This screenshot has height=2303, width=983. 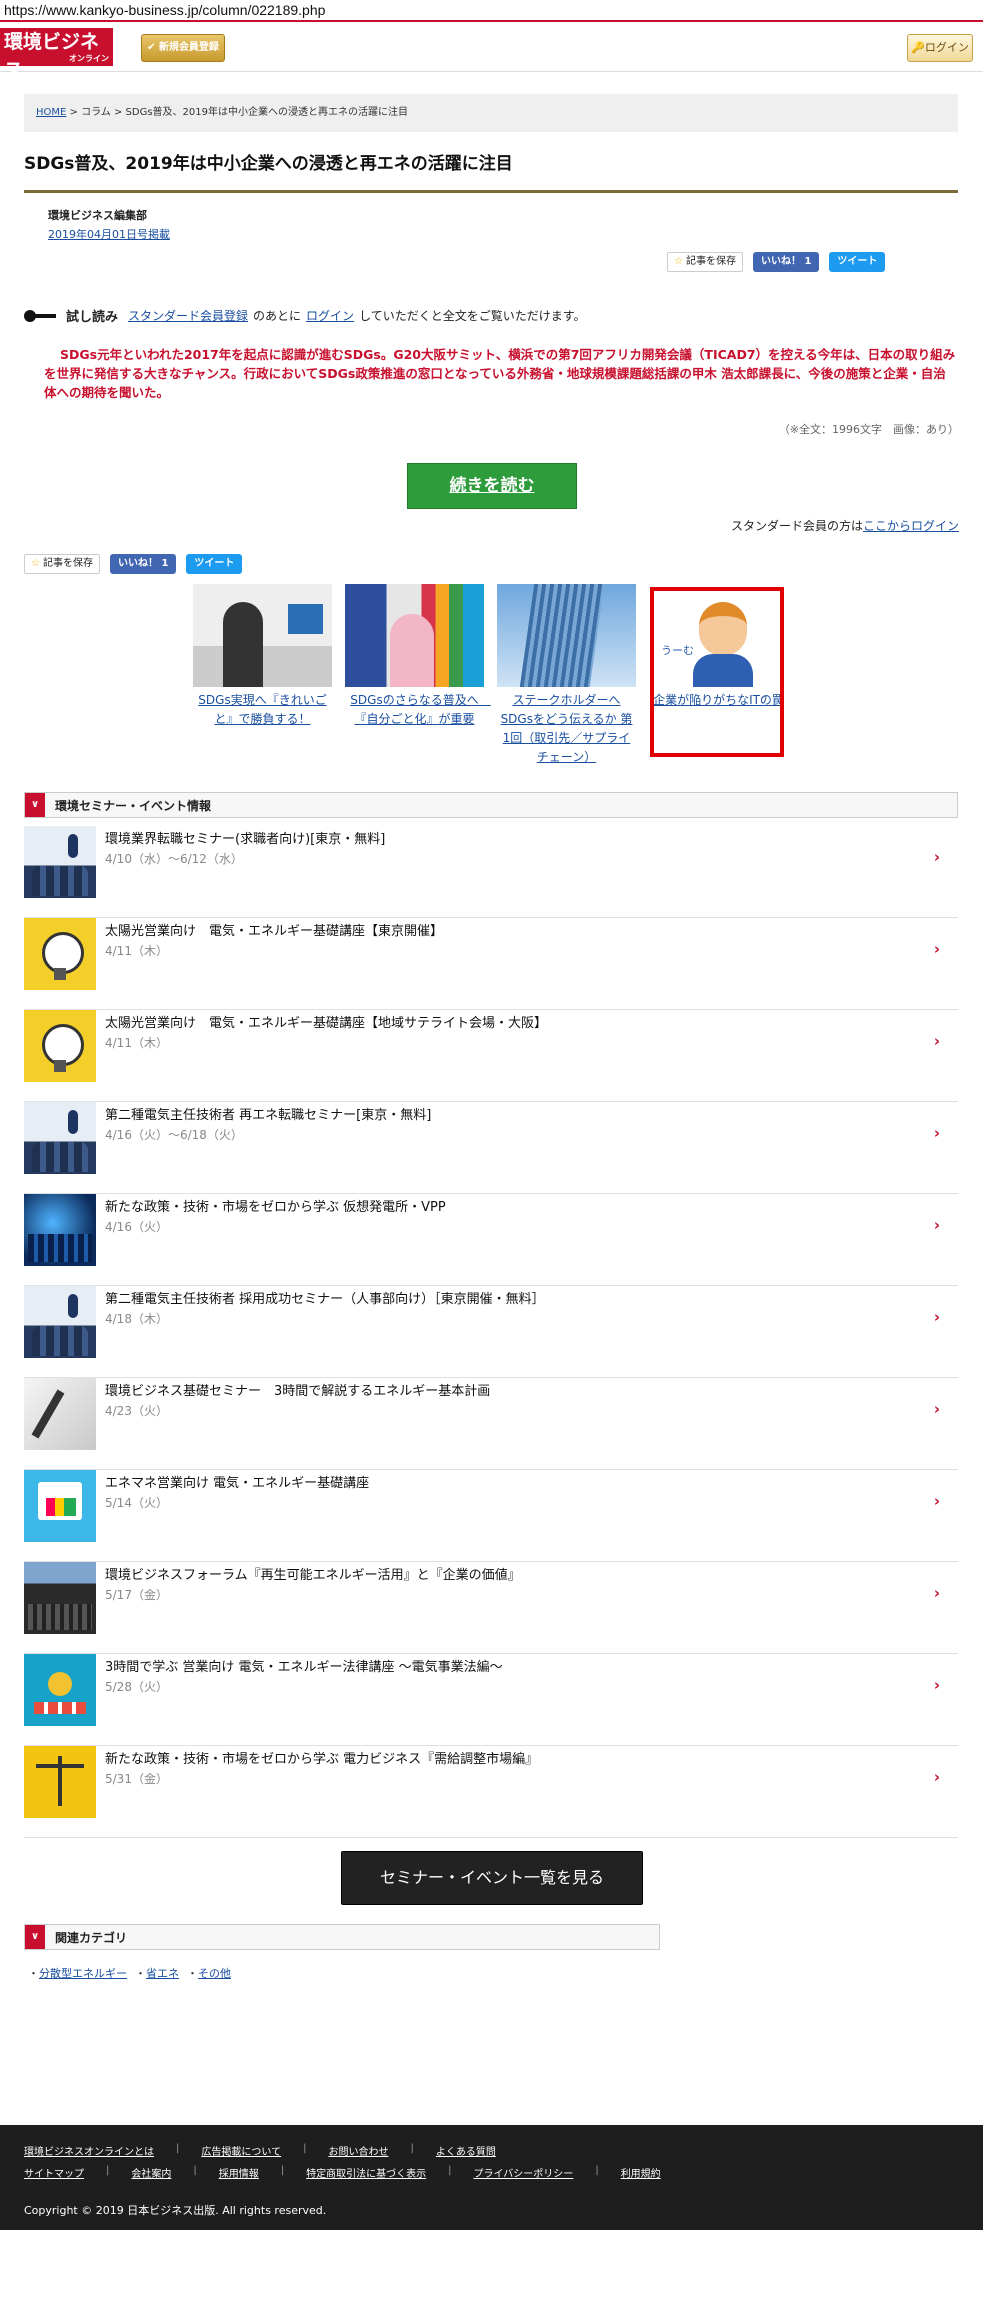 What do you see at coordinates (358, 2150) in the screenshot?
I see `footer-link: お問い合わせ` at bounding box center [358, 2150].